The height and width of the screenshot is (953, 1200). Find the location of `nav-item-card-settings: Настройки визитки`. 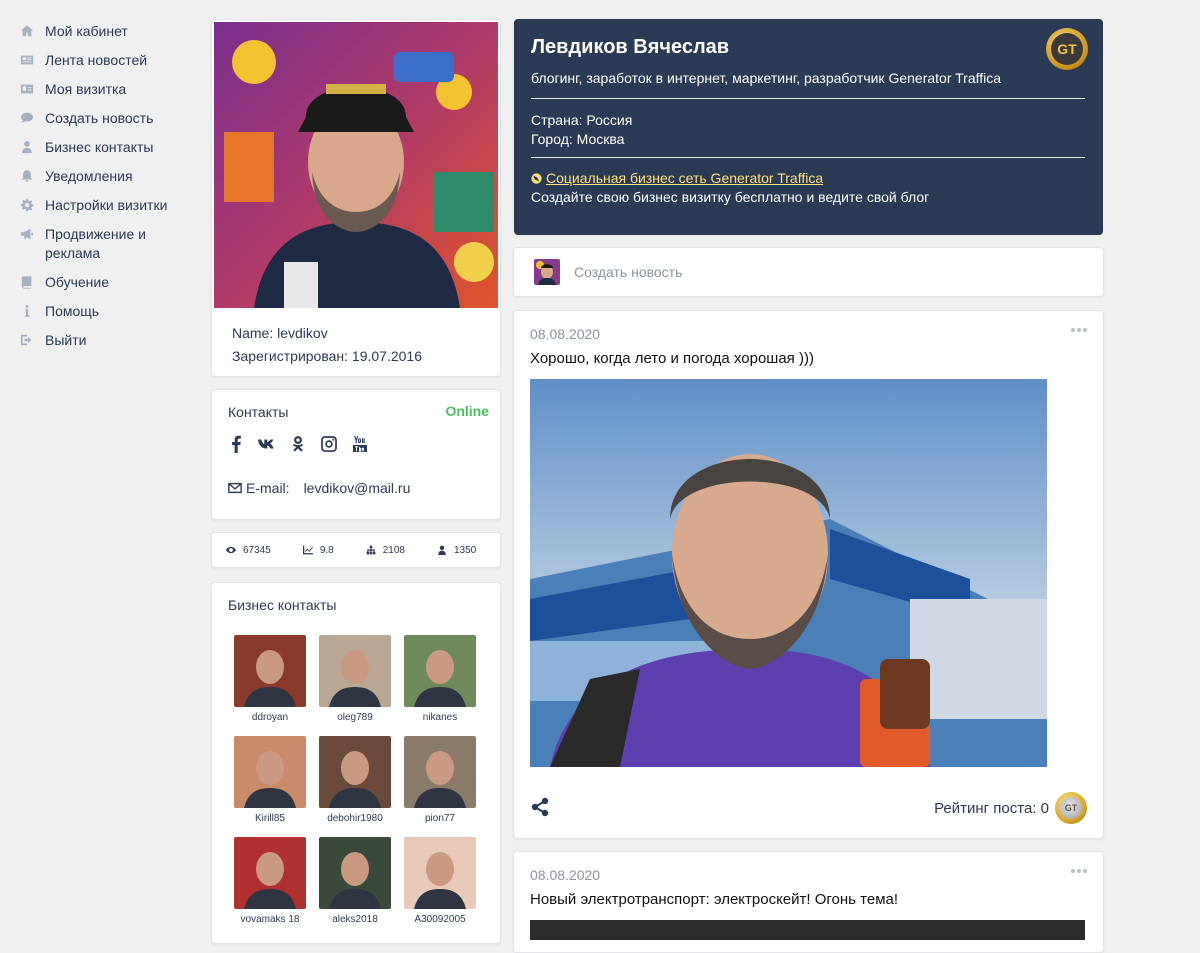

nav-item-card-settings: Настройки визитки is located at coordinates (105, 205).